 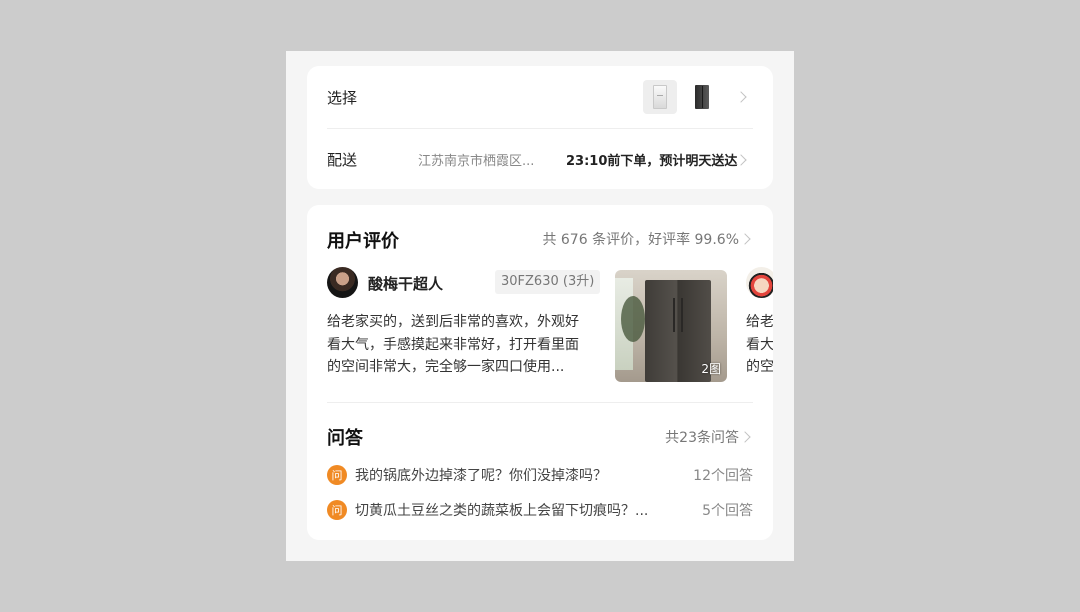 I want to click on review-line: 的空, so click(x=759, y=367).